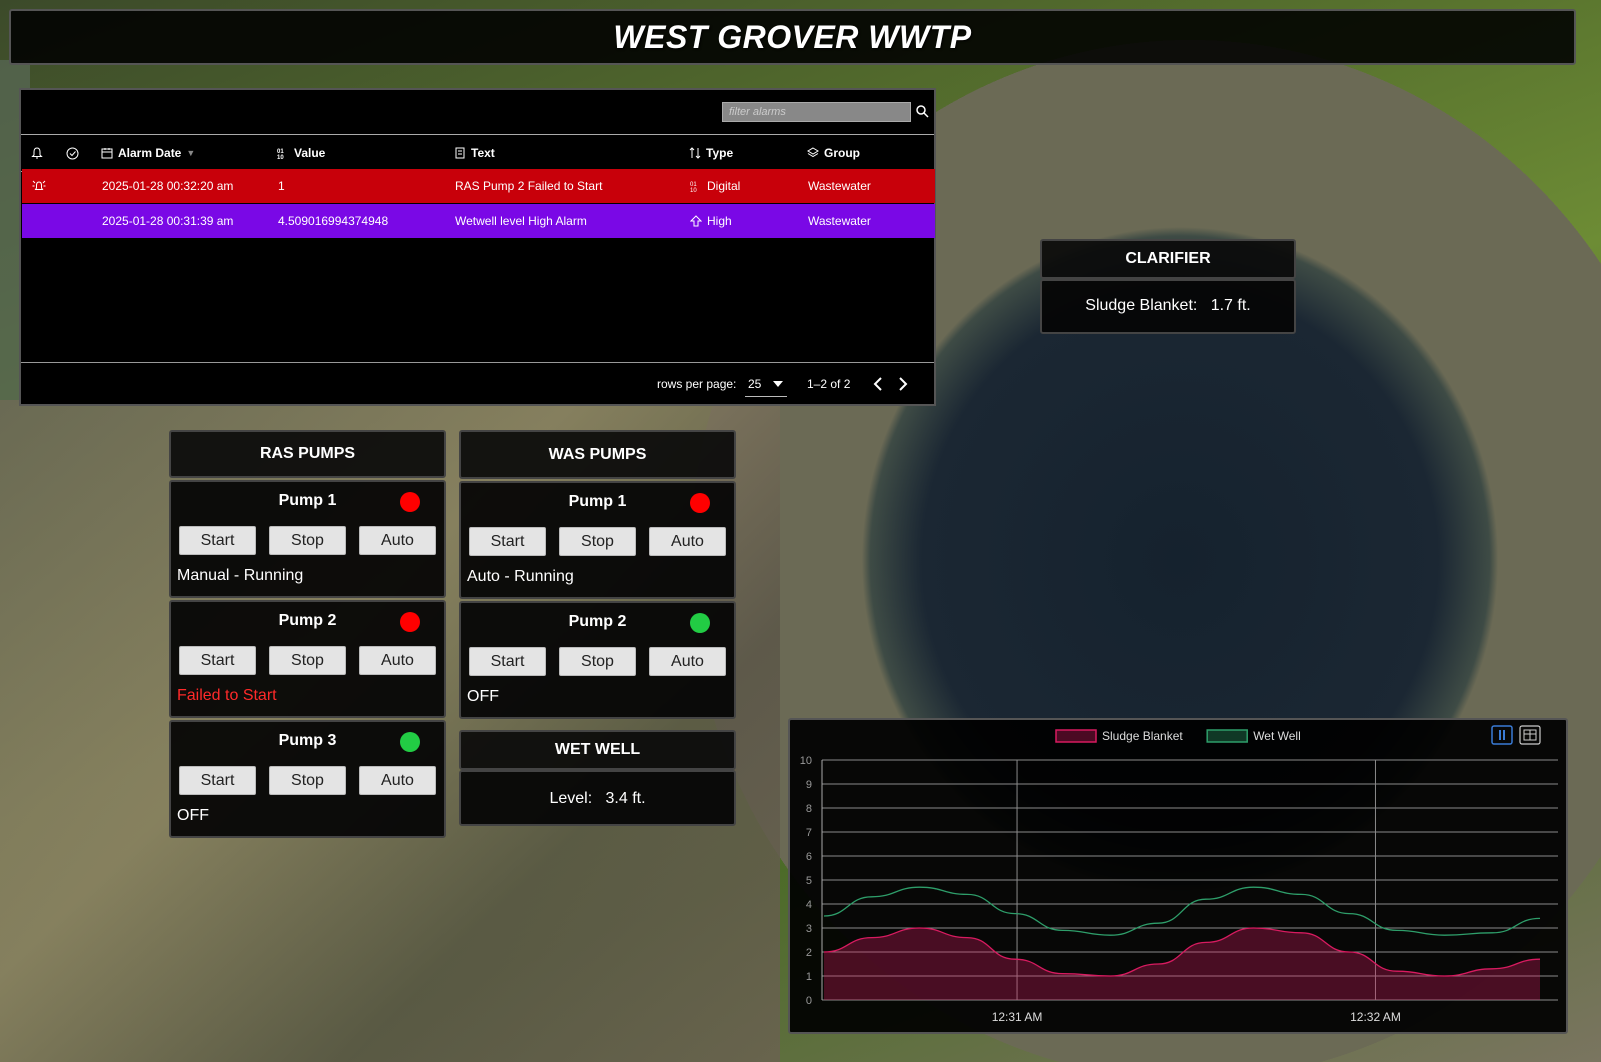 This screenshot has width=1601, height=1062. Describe the element at coordinates (829, 384) in the screenshot. I see `page-range: 1–2 of 2` at that location.